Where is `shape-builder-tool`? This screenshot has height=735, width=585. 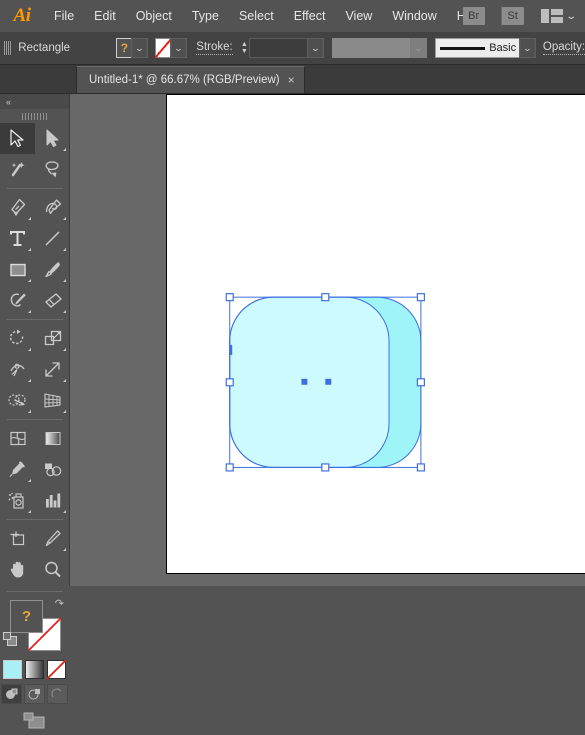 shape-builder-tool is located at coordinates (17, 400).